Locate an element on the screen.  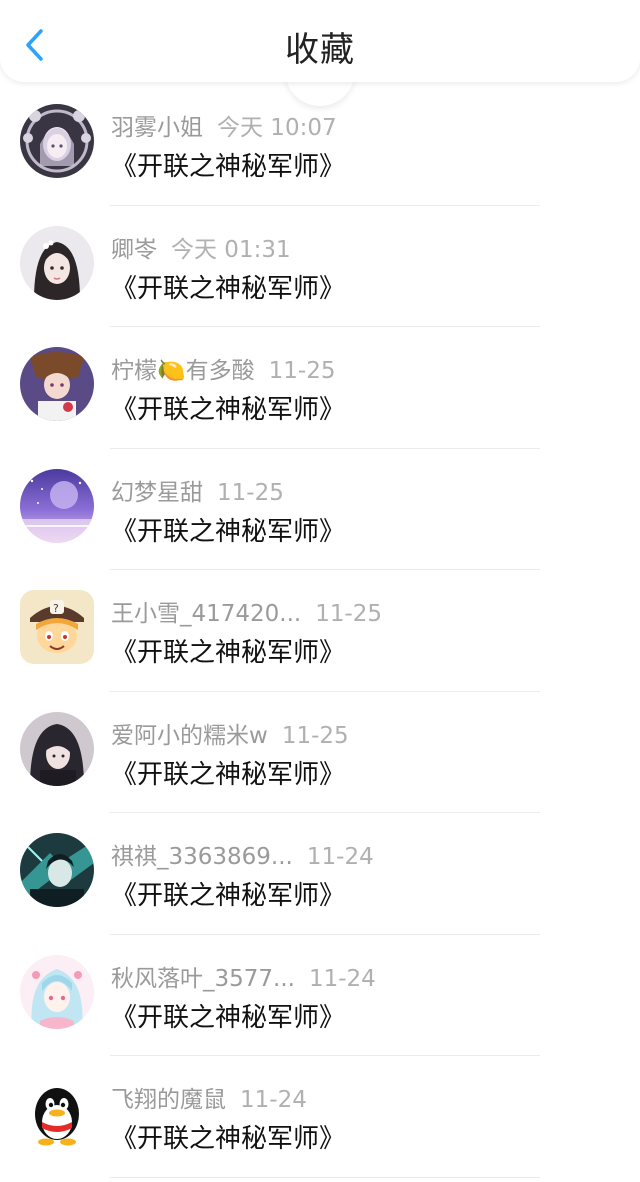
nav-header: 收藏 is located at coordinates (320, 41).